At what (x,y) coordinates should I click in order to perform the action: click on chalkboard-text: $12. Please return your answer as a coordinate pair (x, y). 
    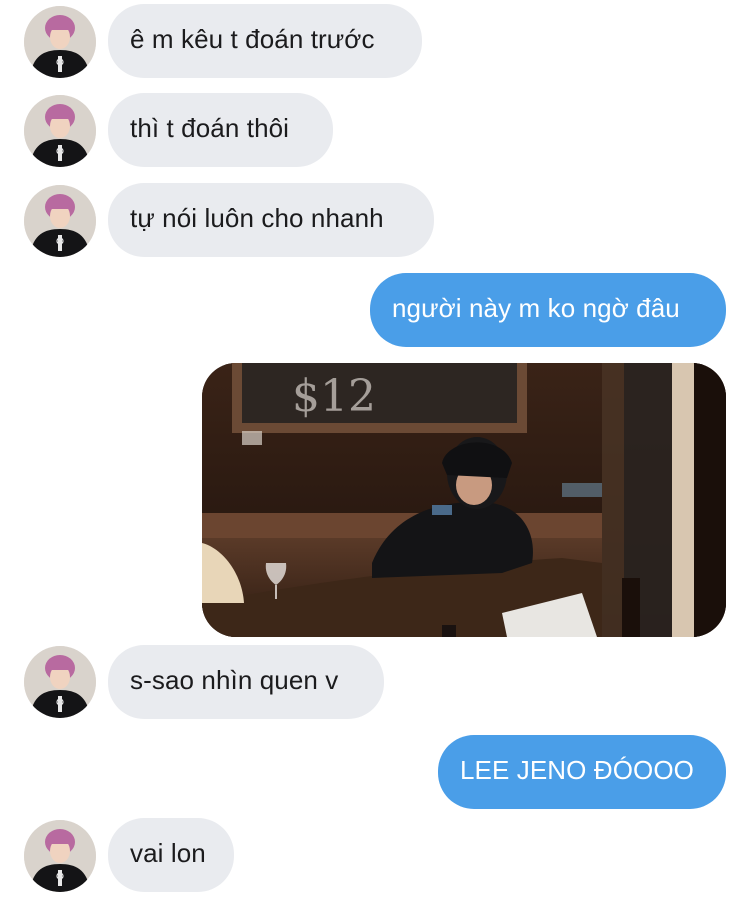
    Looking at the image, I should click on (334, 396).